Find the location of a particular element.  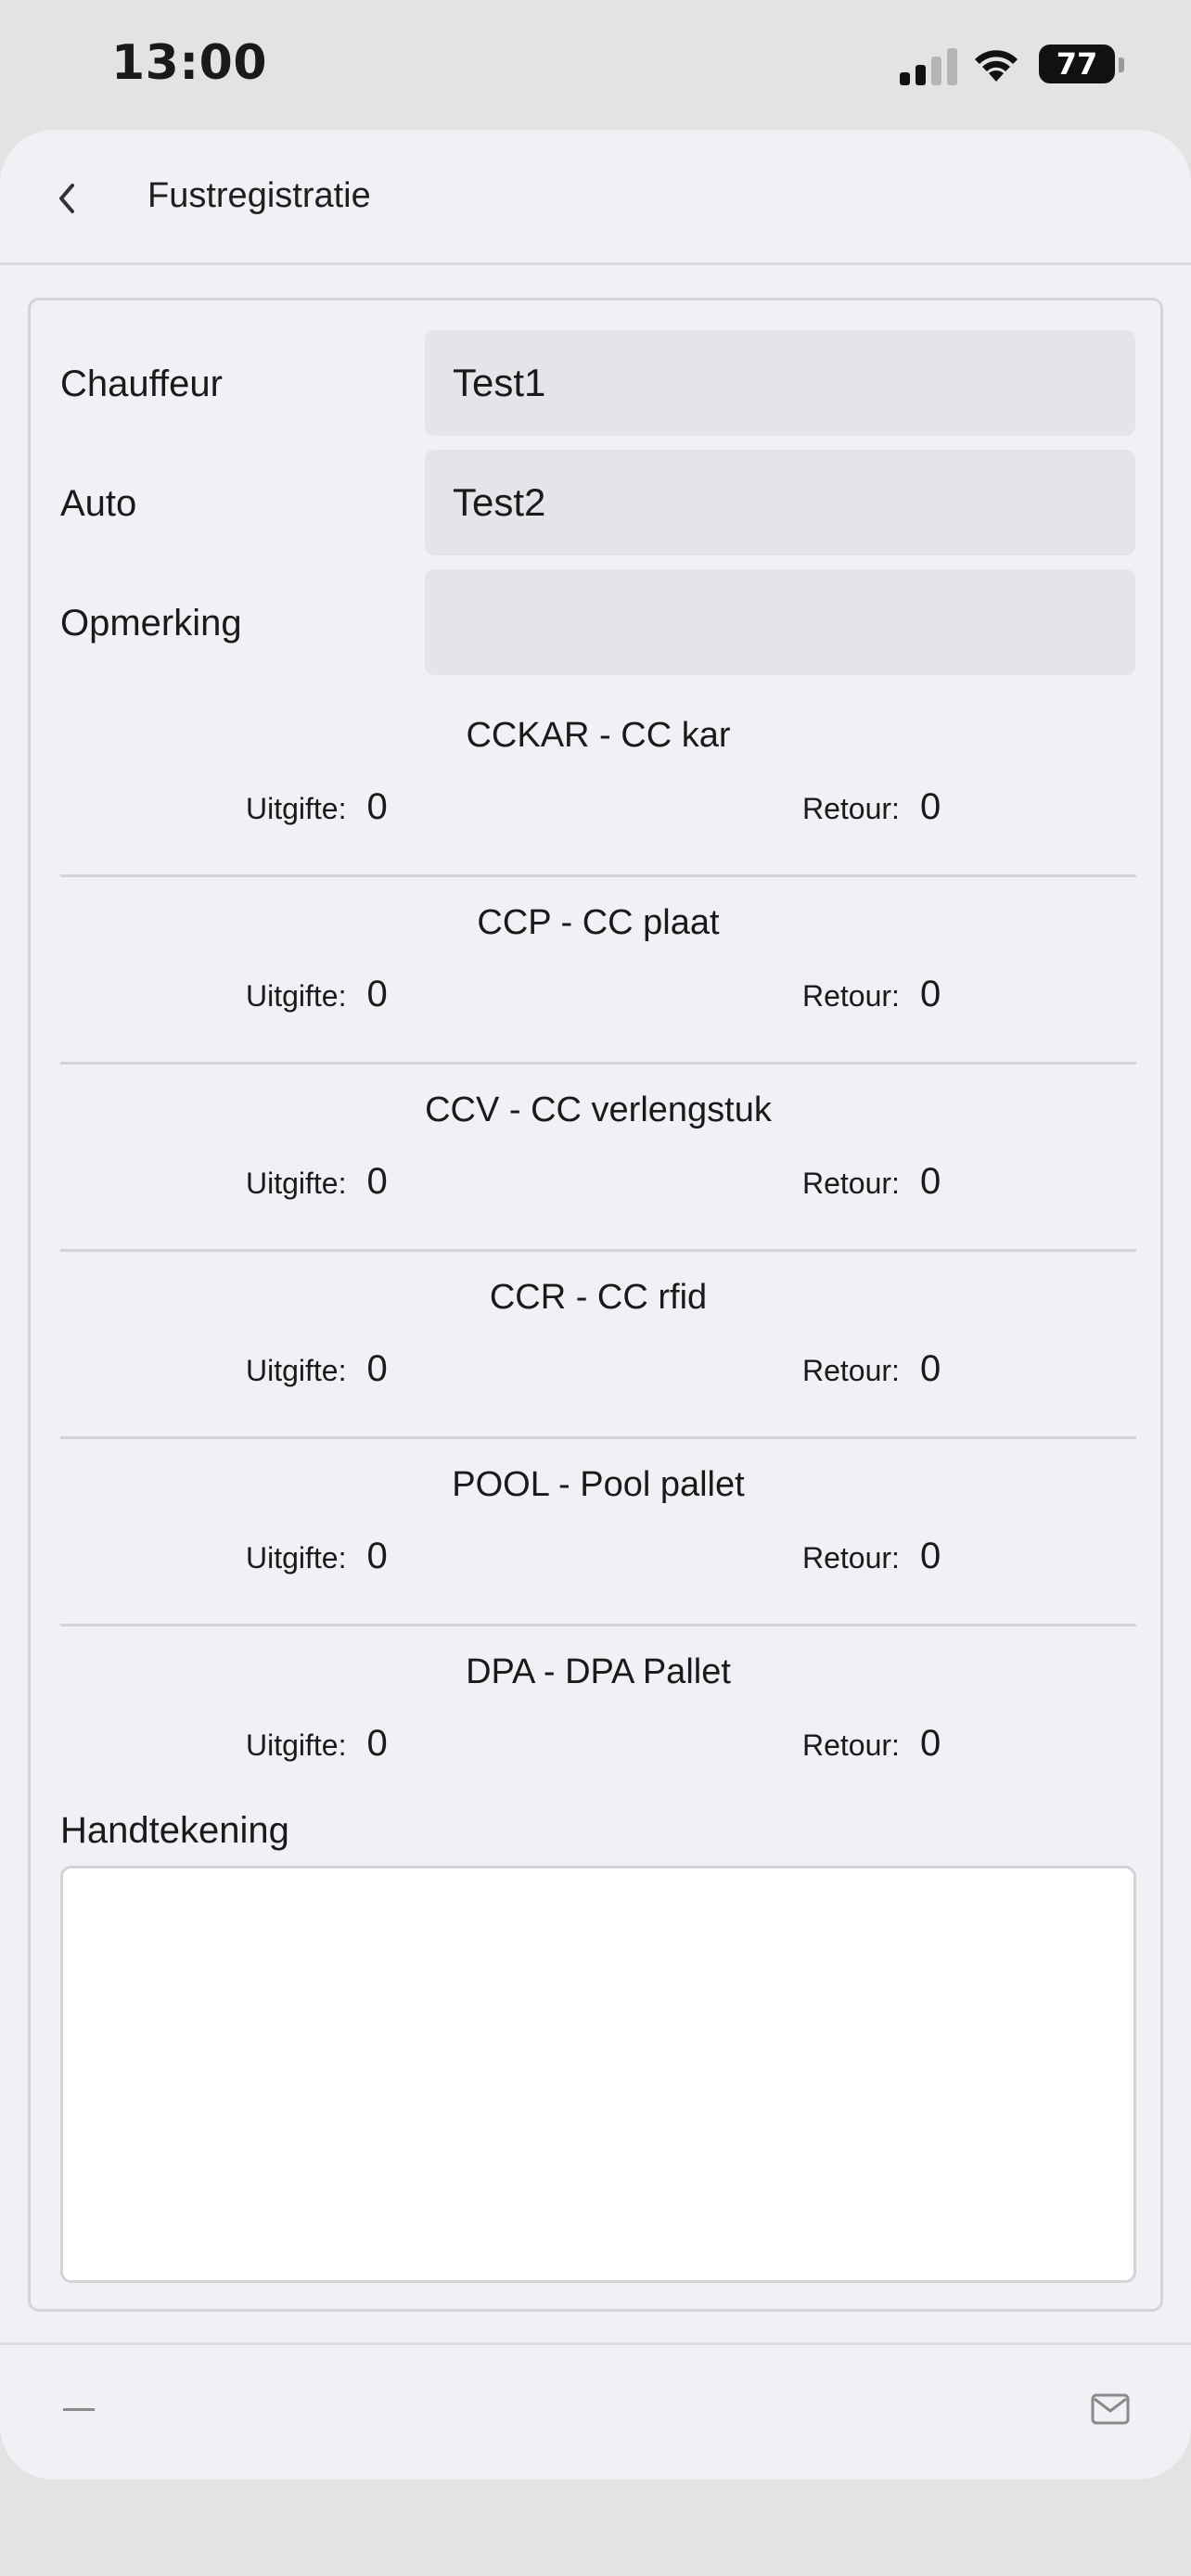

battery-level: 77 is located at coordinates (1077, 64).